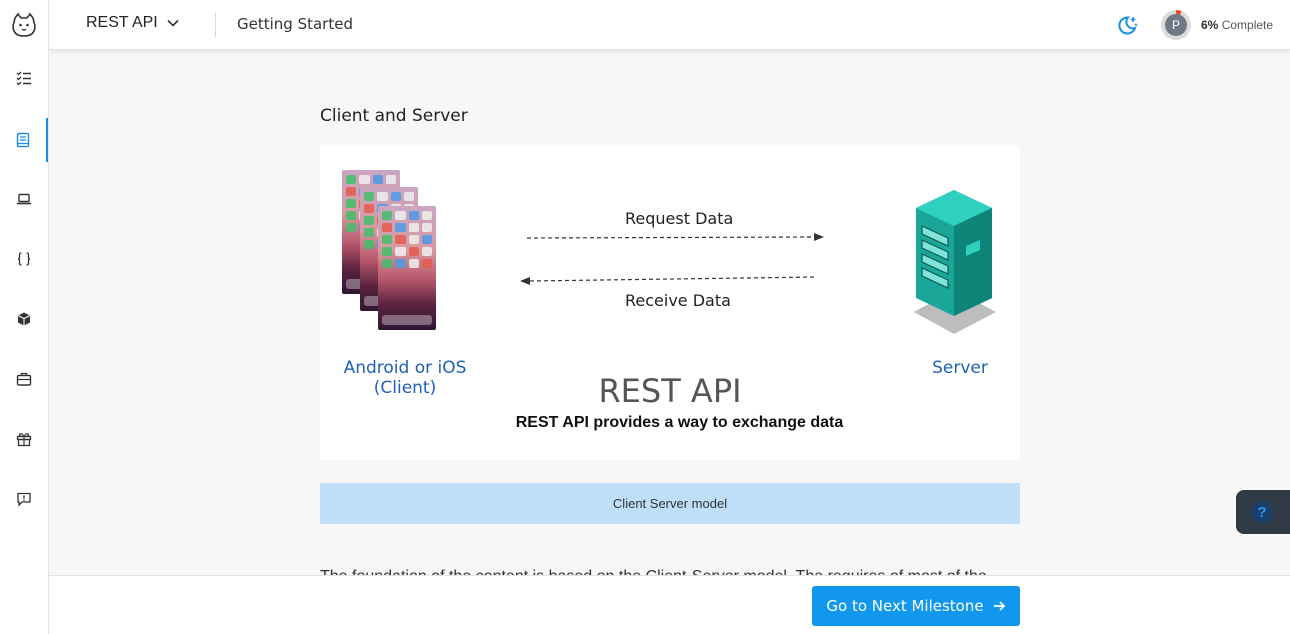 The image size is (1290, 634). What do you see at coordinates (122, 22) in the screenshot?
I see `course-title: REST API` at bounding box center [122, 22].